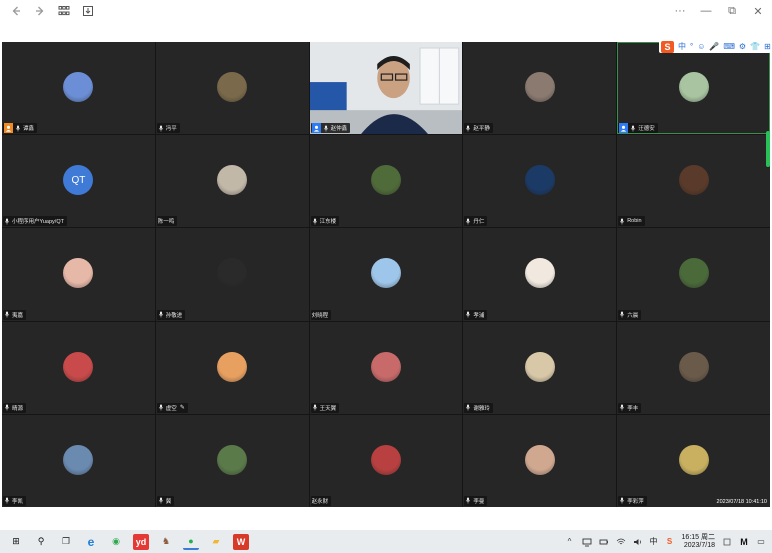 The width and height of the screenshot is (772, 553). What do you see at coordinates (729, 46) in the screenshot?
I see `ime-keyboard-icon: ⌨` at bounding box center [729, 46].